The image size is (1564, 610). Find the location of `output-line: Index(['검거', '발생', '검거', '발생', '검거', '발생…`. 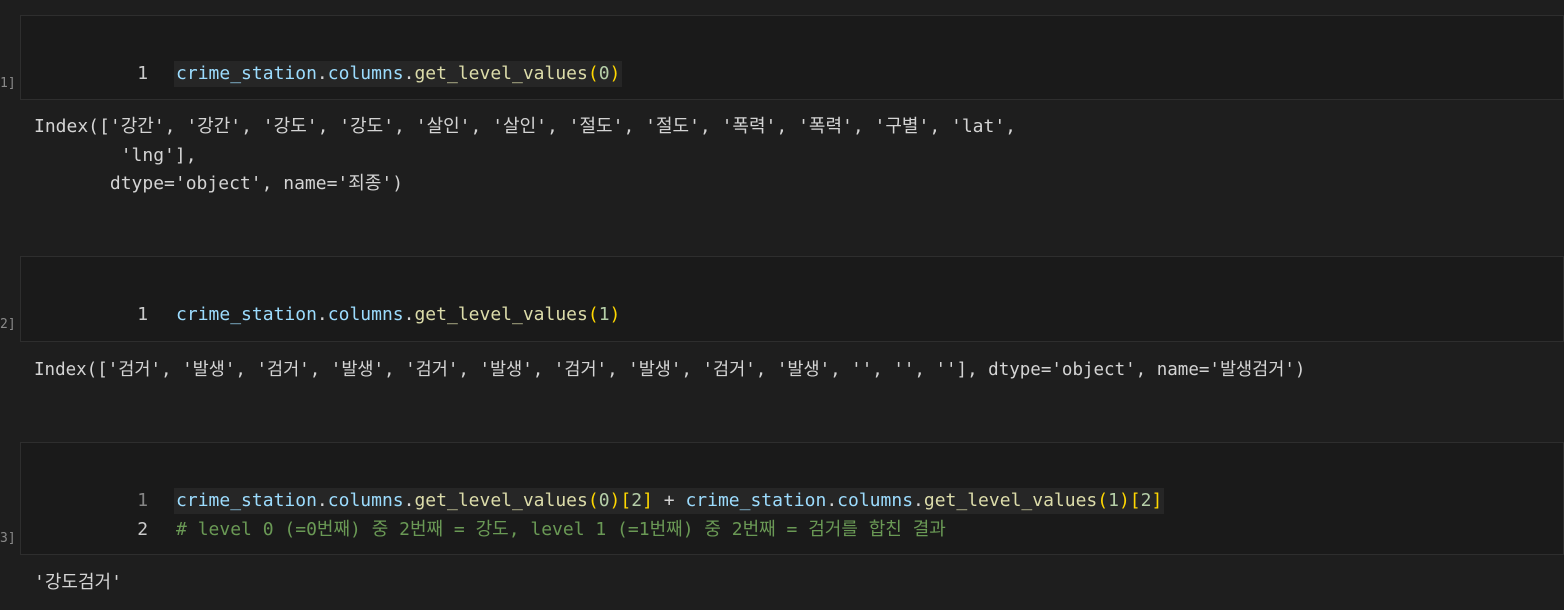

output-line: Index(['검거', '발생', '검거', '발생', '검거', '발생… is located at coordinates (670, 370).